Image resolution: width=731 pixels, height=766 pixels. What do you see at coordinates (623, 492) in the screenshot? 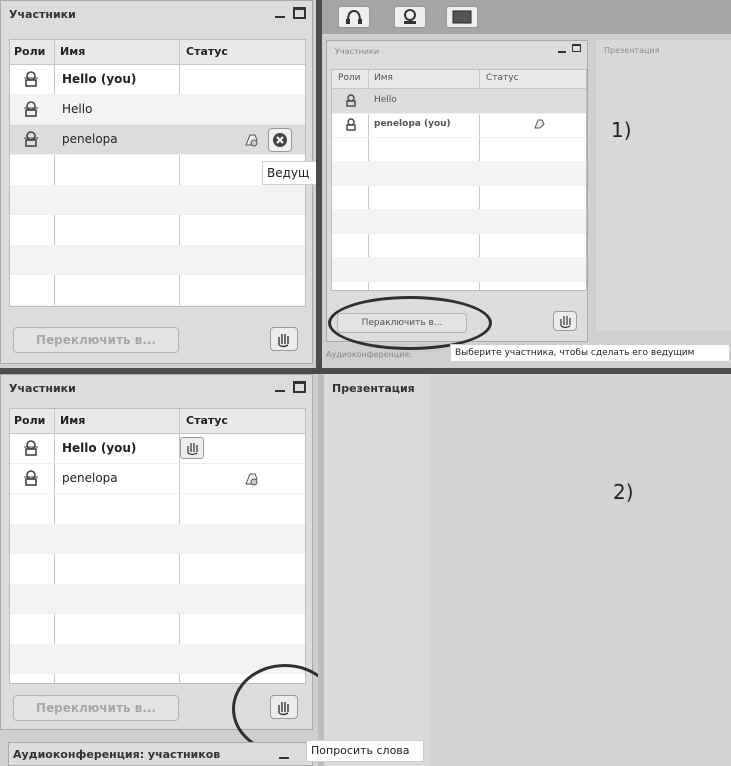
I see `annotation-label-2: 2)` at bounding box center [623, 492].